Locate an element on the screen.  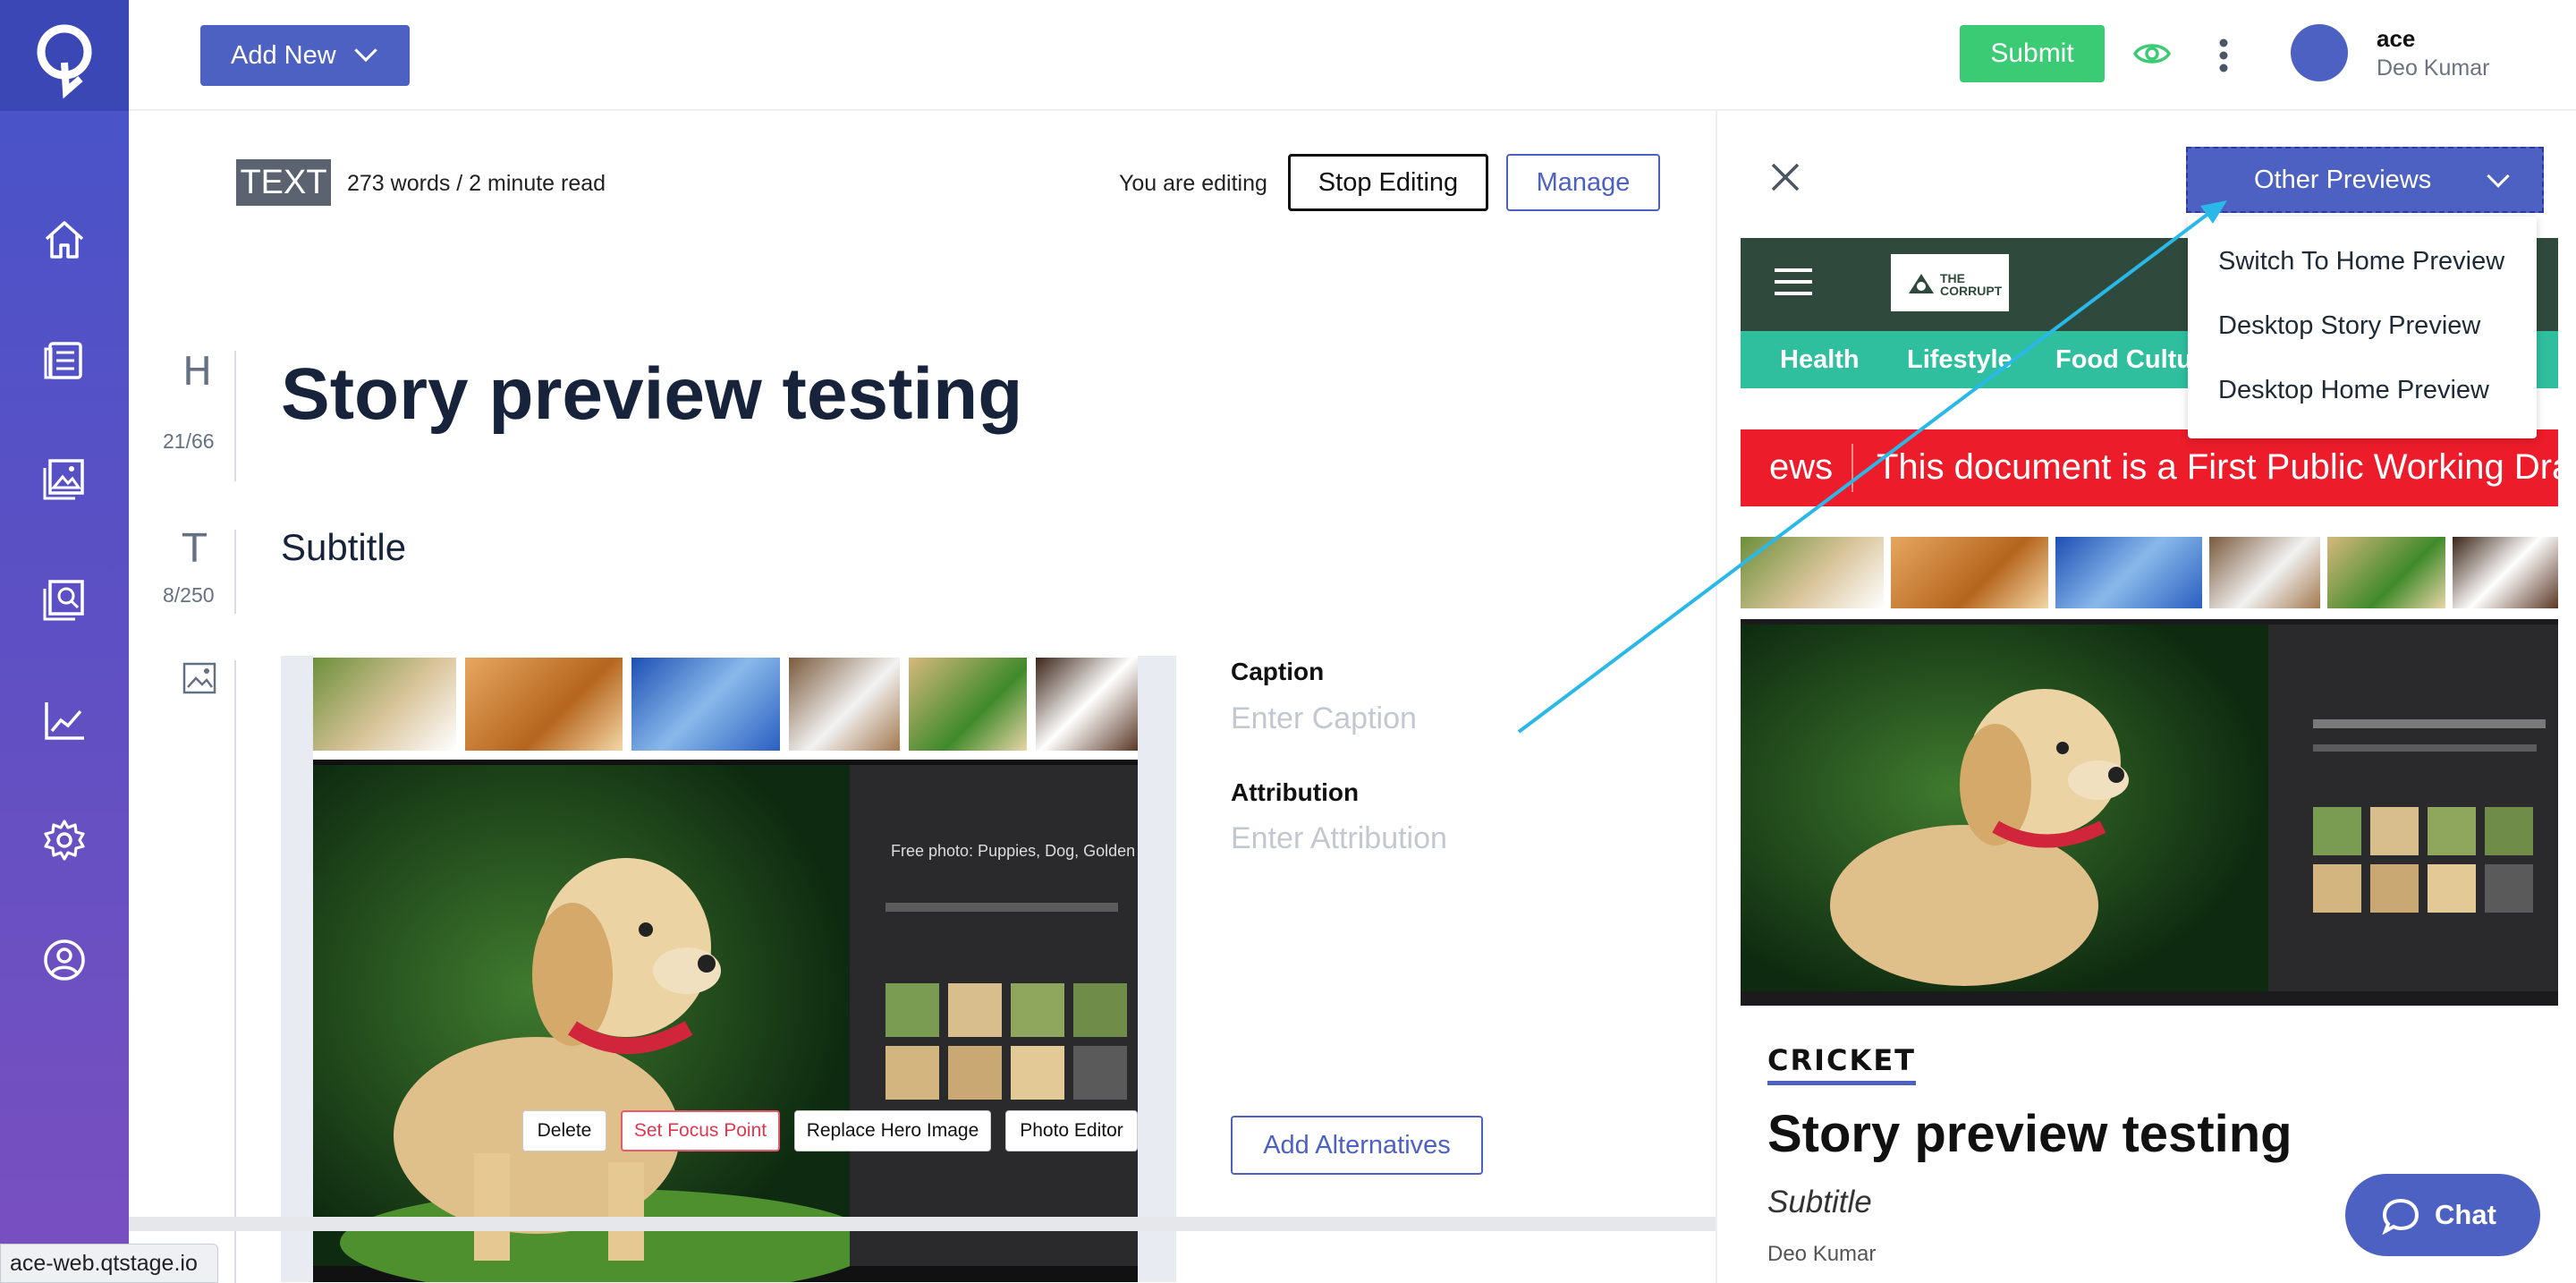
add-new-label: Add New is located at coordinates (283, 55).